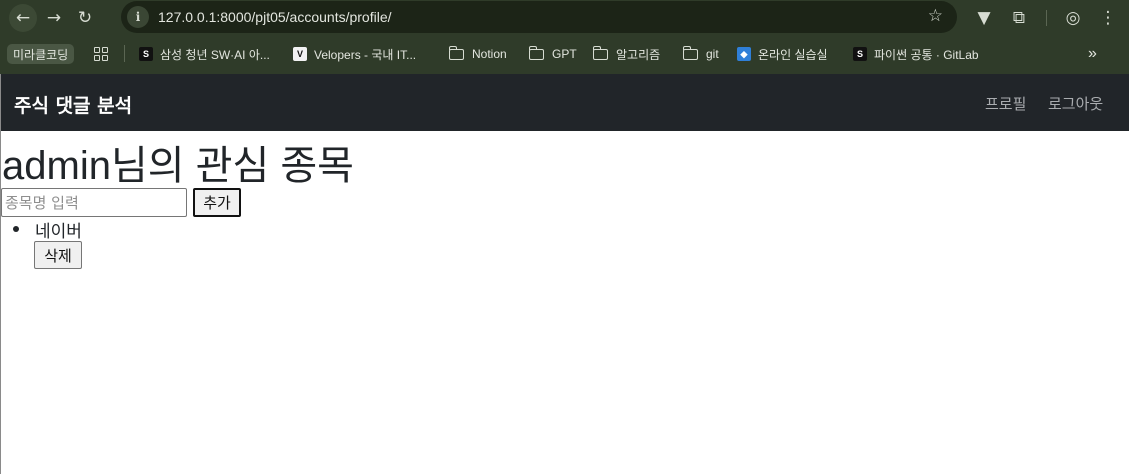 This screenshot has height=474, width=1129. I want to click on bookmark-chip: 미라클코딩, so click(41, 54).